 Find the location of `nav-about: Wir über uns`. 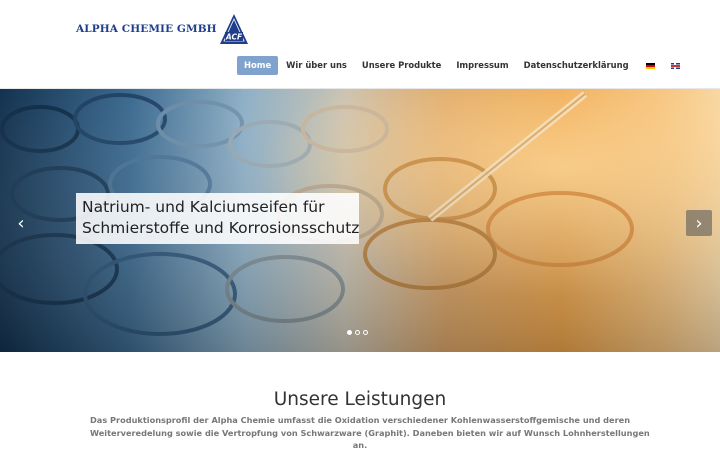

nav-about: Wir über uns is located at coordinates (316, 65).